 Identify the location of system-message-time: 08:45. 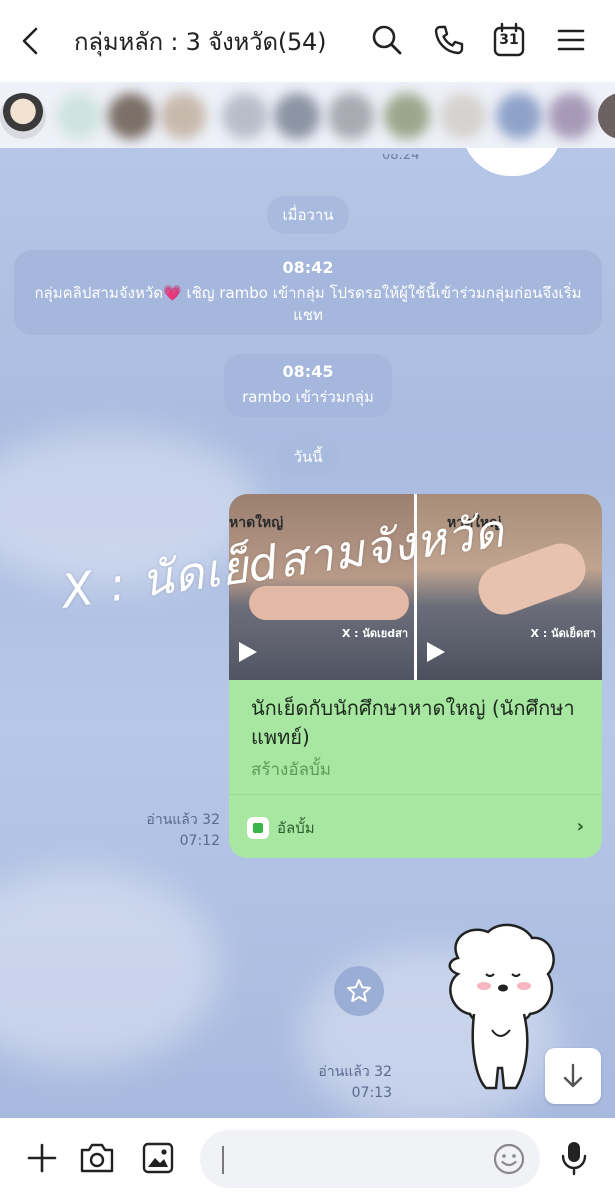
(308, 371).